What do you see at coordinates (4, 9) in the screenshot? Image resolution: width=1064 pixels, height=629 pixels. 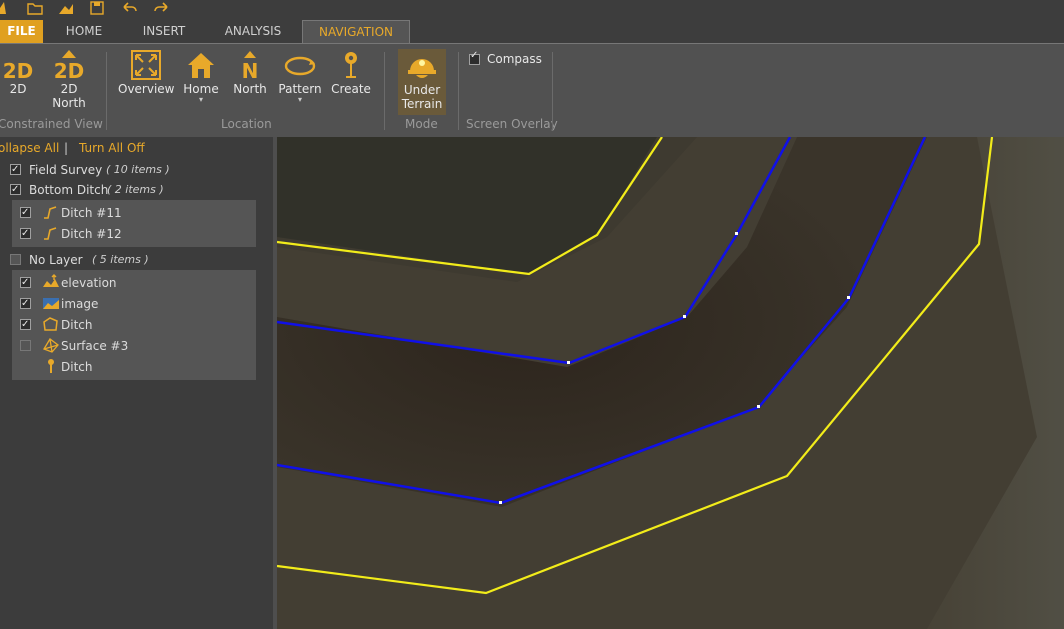 I see `app-logo-icon` at bounding box center [4, 9].